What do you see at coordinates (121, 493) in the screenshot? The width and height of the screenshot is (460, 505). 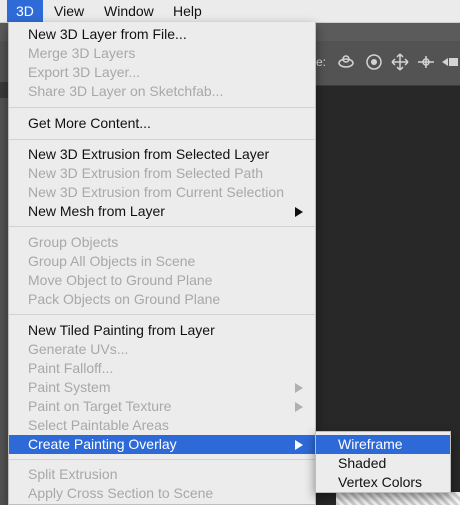 I see `menu-item-apply-cross-section: Apply Cross Section to Scene` at bounding box center [121, 493].